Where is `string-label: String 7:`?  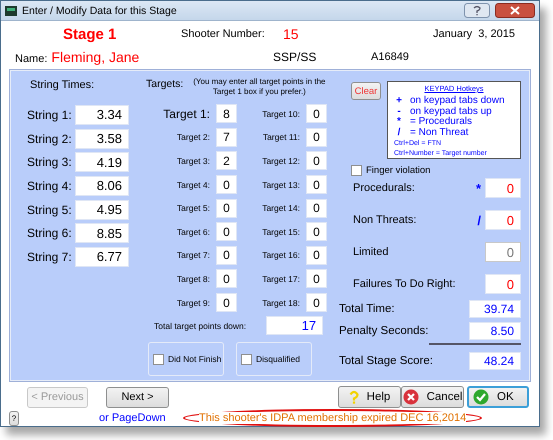 string-label: String 7: is located at coordinates (50, 257).